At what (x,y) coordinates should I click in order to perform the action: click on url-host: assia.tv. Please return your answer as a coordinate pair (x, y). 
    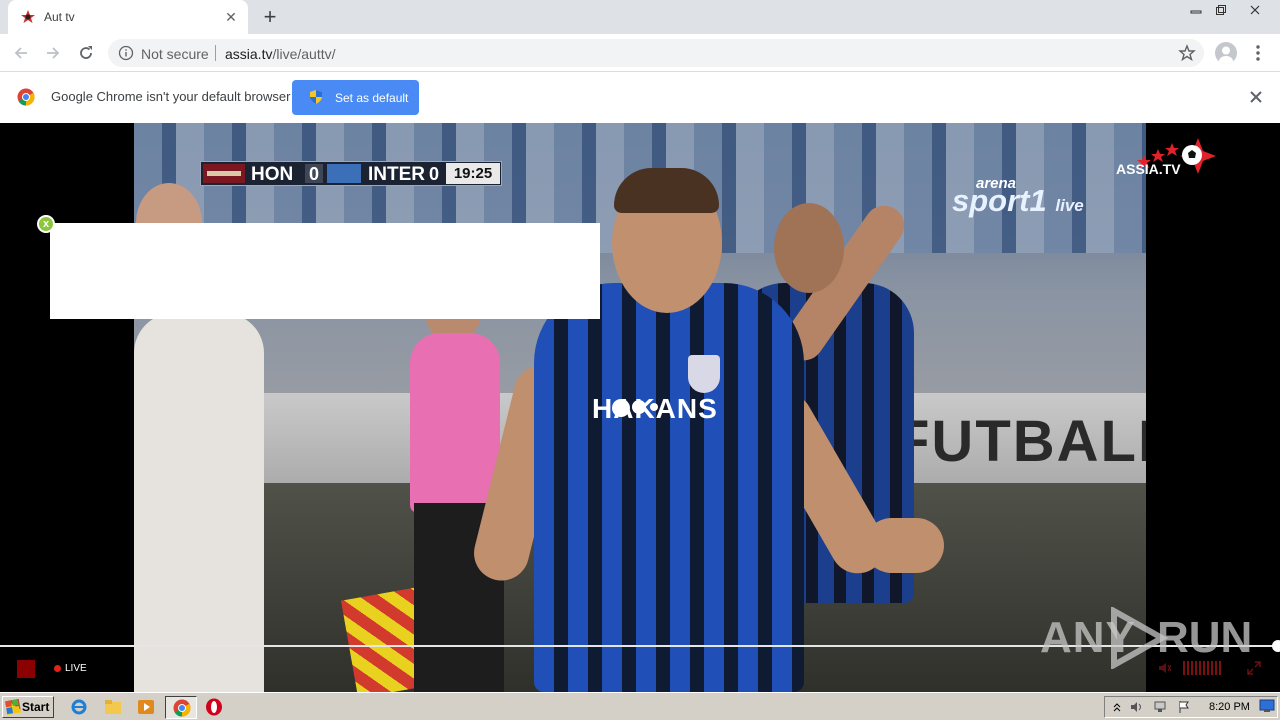
    Looking at the image, I should click on (249, 54).